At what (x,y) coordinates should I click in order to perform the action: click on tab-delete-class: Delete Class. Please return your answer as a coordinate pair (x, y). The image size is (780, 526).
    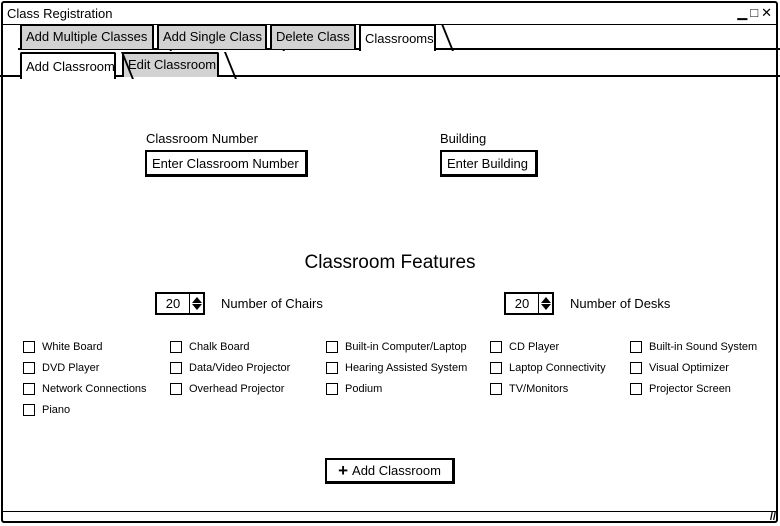
    Looking at the image, I should click on (313, 36).